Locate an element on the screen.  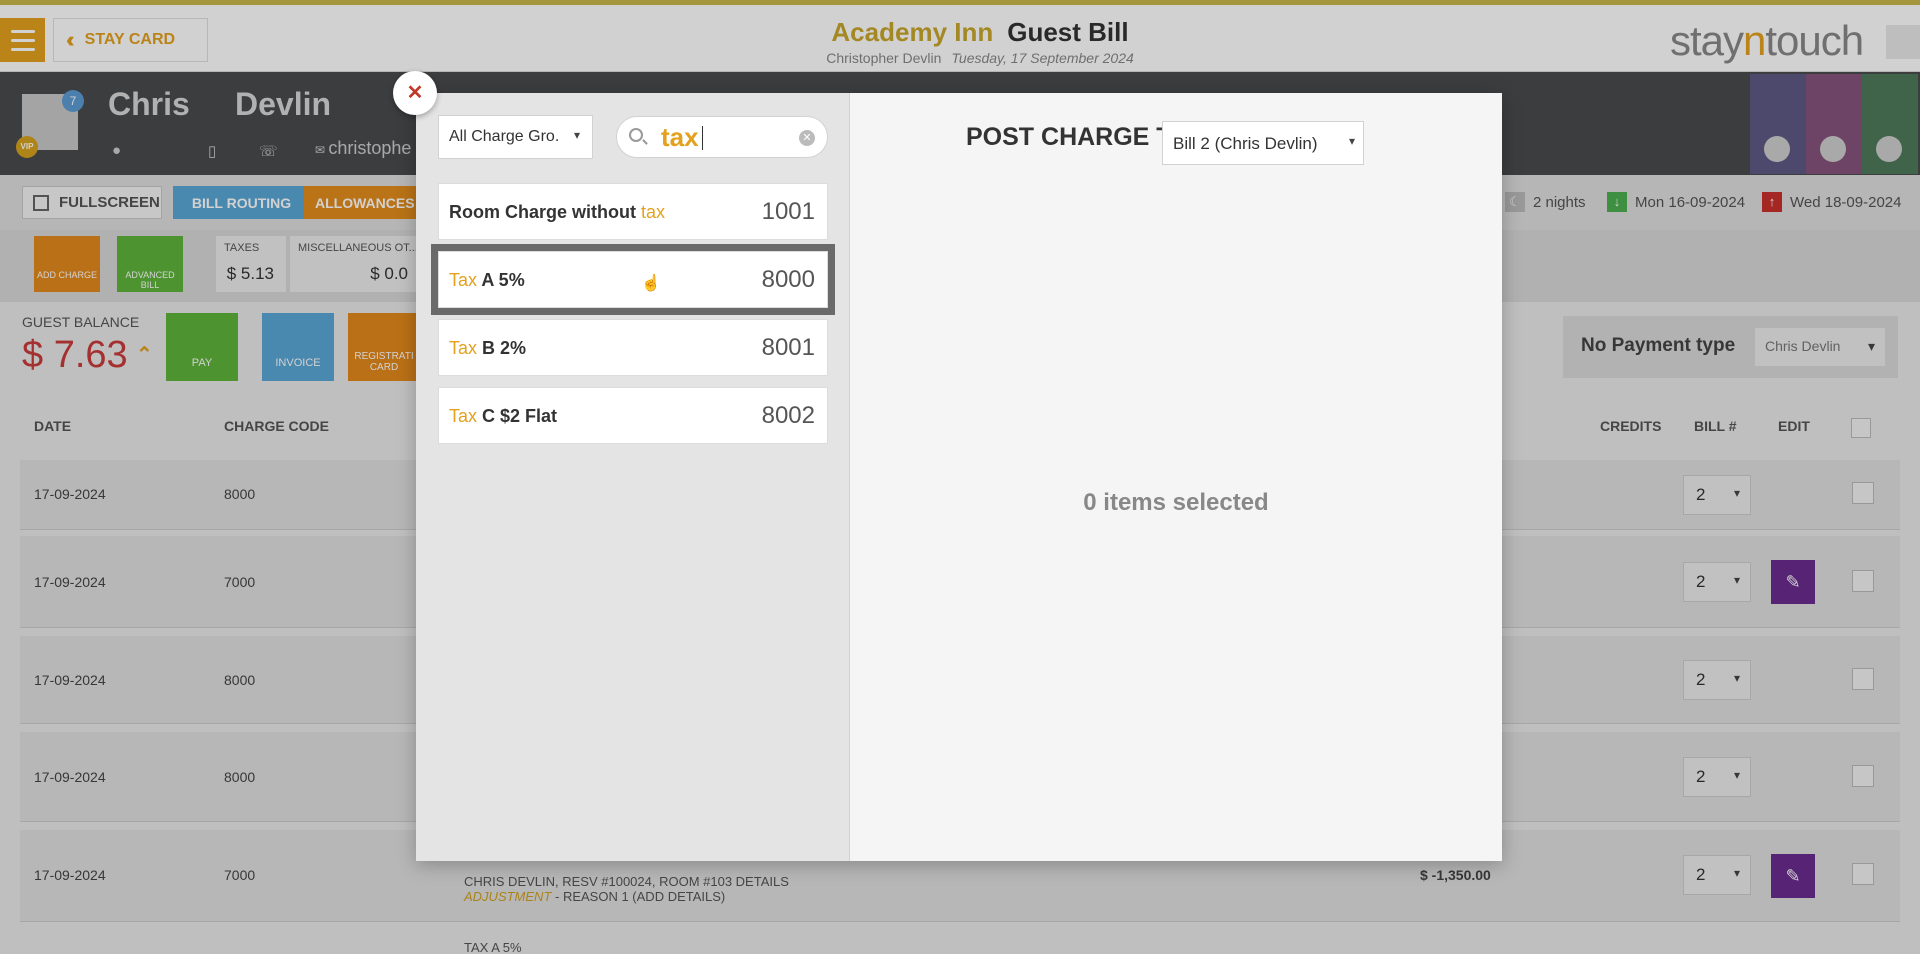
post-charge-to-label: POST CHARGE TO is located at coordinates (1078, 137).